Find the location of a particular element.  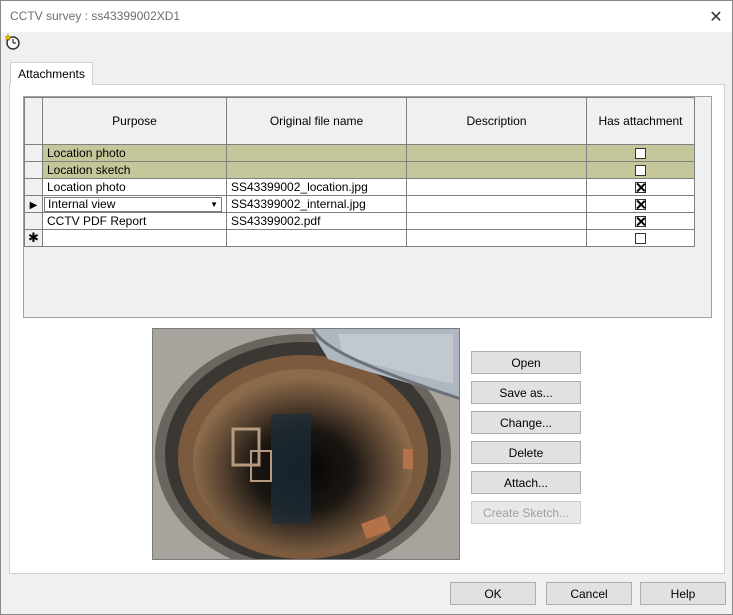

table-row: Location photo is located at coordinates (359, 153).